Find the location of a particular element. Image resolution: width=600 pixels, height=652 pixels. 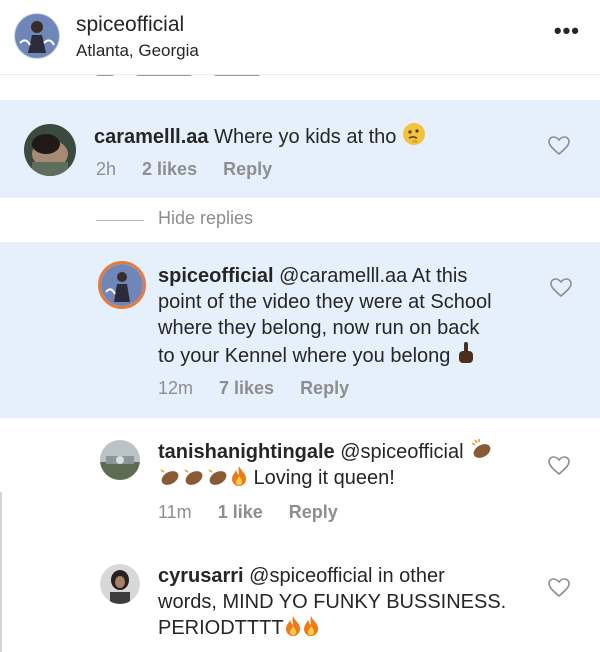

hide-replies-divider is located at coordinates (120, 220).